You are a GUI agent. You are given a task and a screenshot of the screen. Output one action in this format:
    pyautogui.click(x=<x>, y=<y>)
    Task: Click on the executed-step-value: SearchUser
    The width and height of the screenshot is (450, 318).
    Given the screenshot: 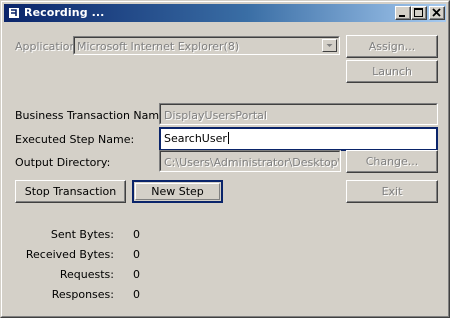 What is the action you would take?
    pyautogui.click(x=196, y=138)
    